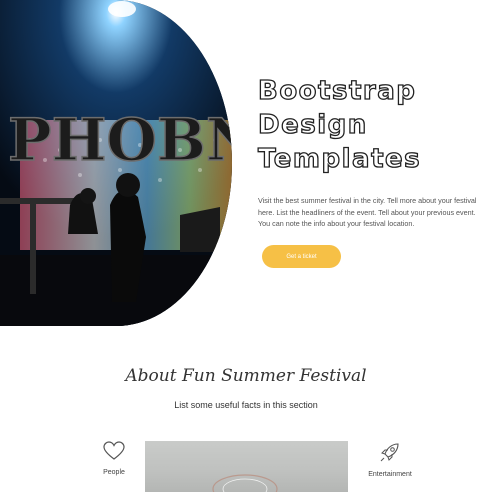 The image size is (492, 492). I want to click on hero-title-line-1: Bootstrap, so click(337, 90).